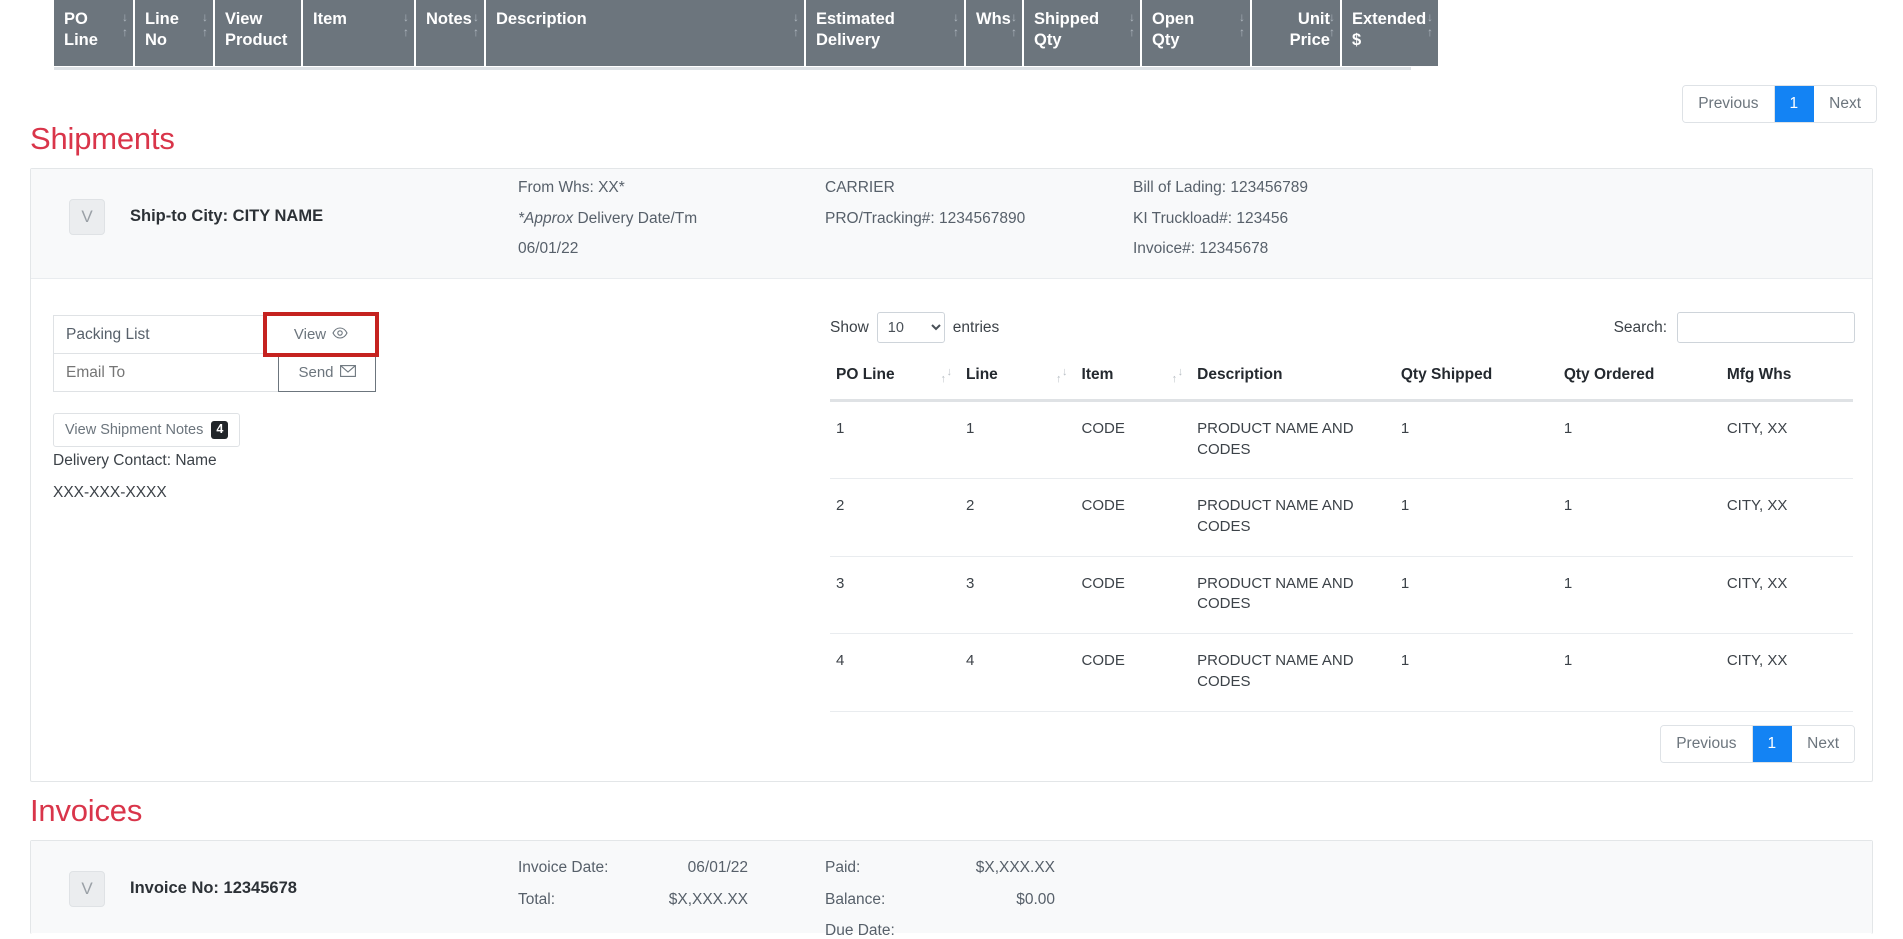 This screenshot has width=1903, height=939. I want to click on po-column-header-open-qty: Open Qty ↓ ↑, so click(1196, 34).